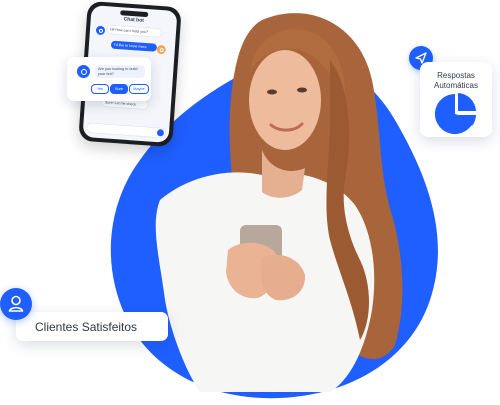  I want to click on respostas-line2: Automáticas, so click(456, 85).